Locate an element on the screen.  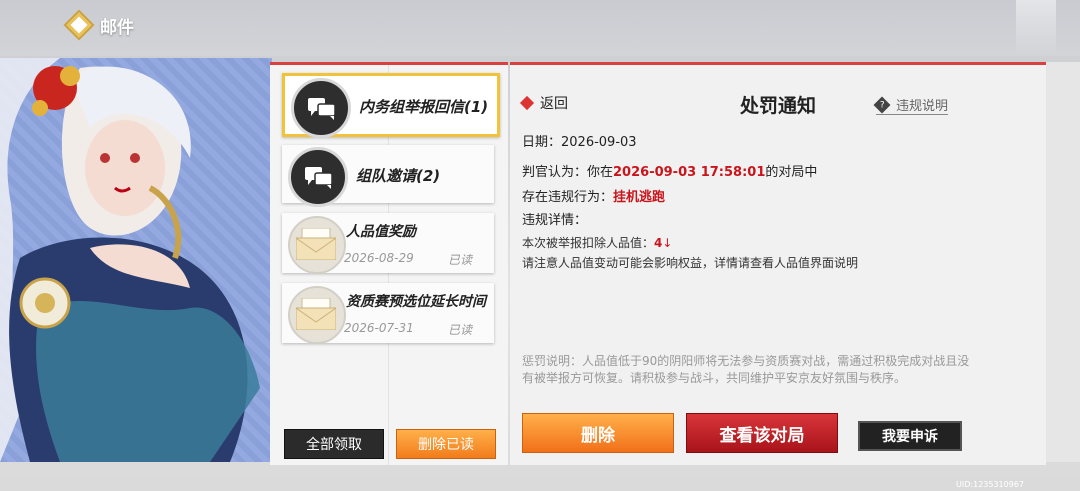
mail-item-reward: 人品值奖励 2026-08-29 已读 is located at coordinates (388, 243).